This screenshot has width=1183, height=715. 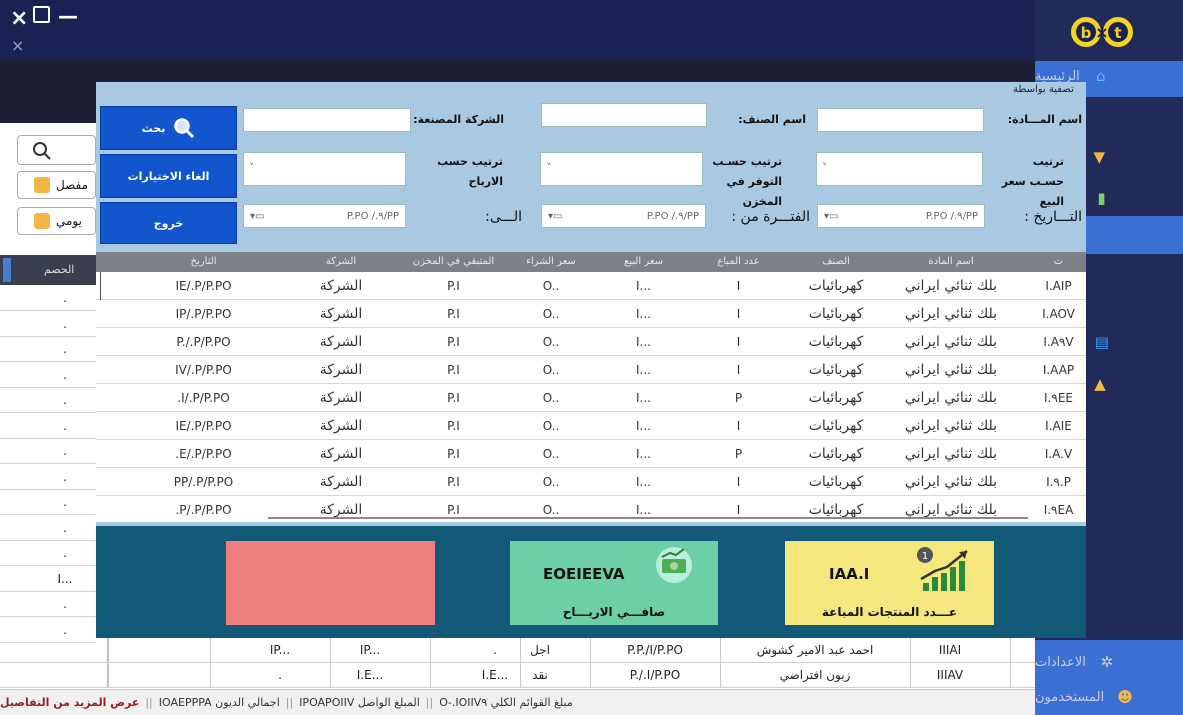 What do you see at coordinates (168, 223) in the screenshot?
I see `exit-button: خروج` at bounding box center [168, 223].